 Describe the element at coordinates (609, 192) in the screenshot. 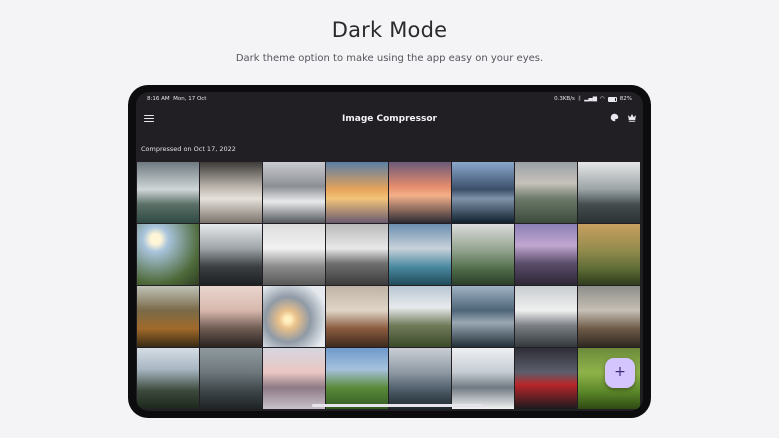

I see `thumbnail-misty-ridge` at that location.